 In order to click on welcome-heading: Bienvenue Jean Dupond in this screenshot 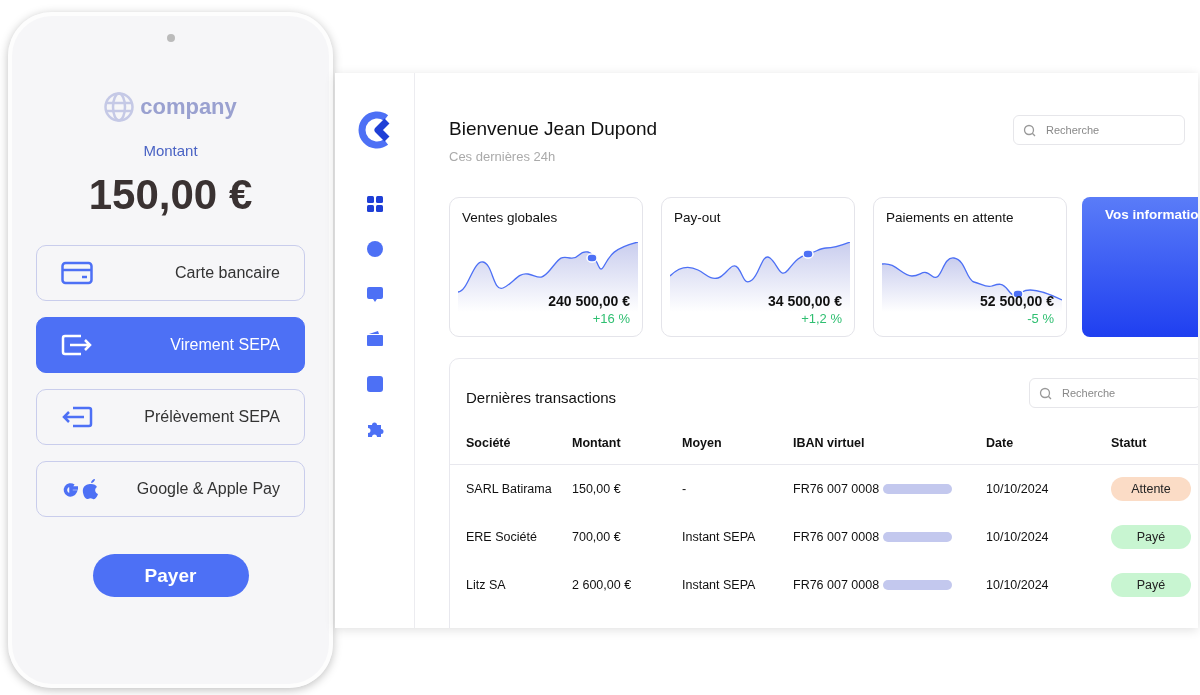, I will do `click(553, 129)`.